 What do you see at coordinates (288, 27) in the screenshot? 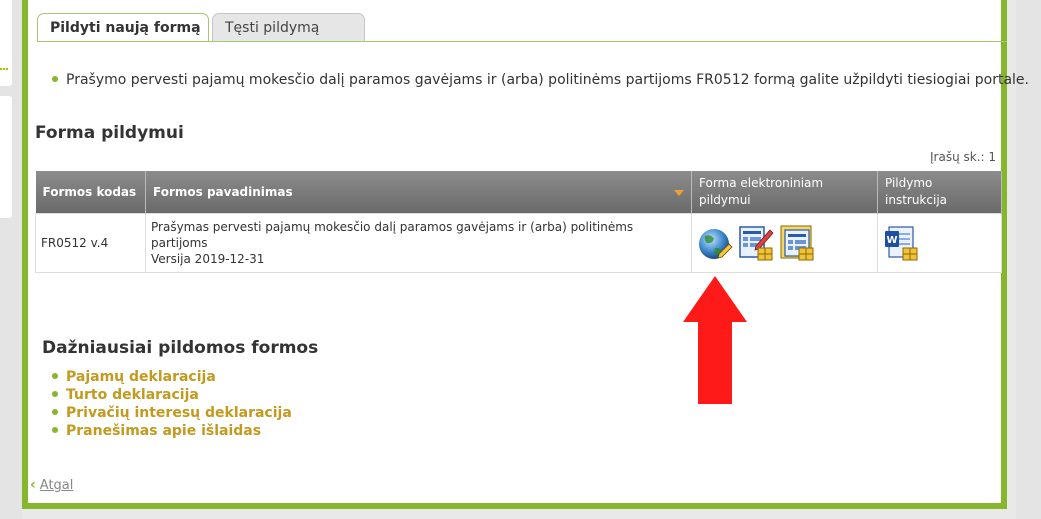
I see `tab-continue-filling: Tęsti pildymą` at bounding box center [288, 27].